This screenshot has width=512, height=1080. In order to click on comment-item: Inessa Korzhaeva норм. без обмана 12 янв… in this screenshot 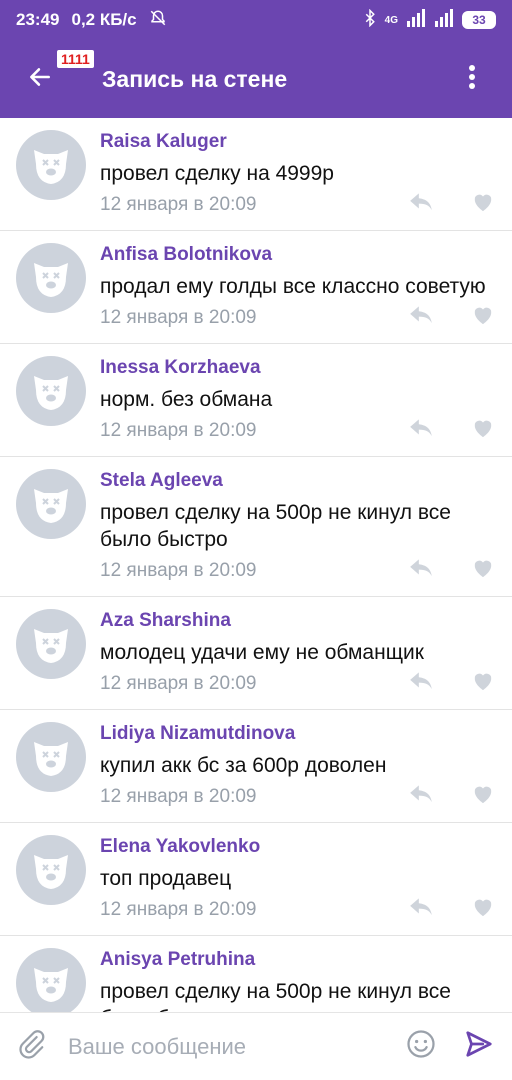, I will do `click(256, 400)`.